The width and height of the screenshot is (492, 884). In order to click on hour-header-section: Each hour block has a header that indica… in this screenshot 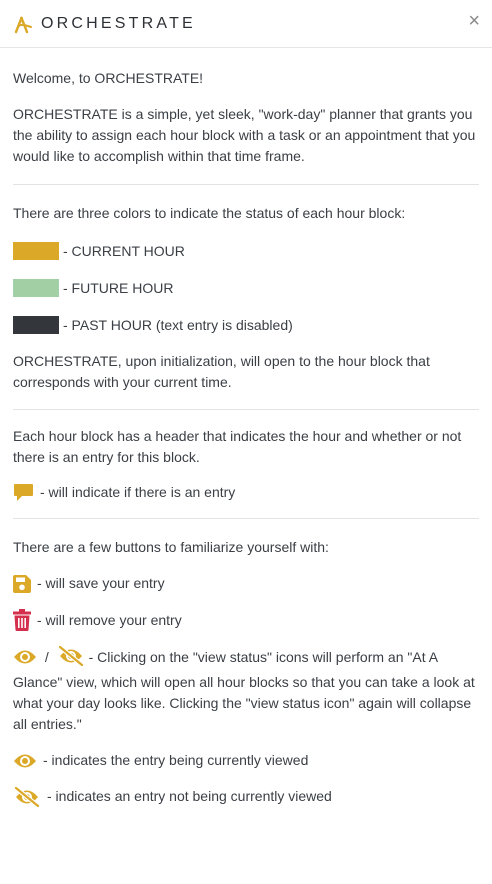, I will do `click(246, 464)`.